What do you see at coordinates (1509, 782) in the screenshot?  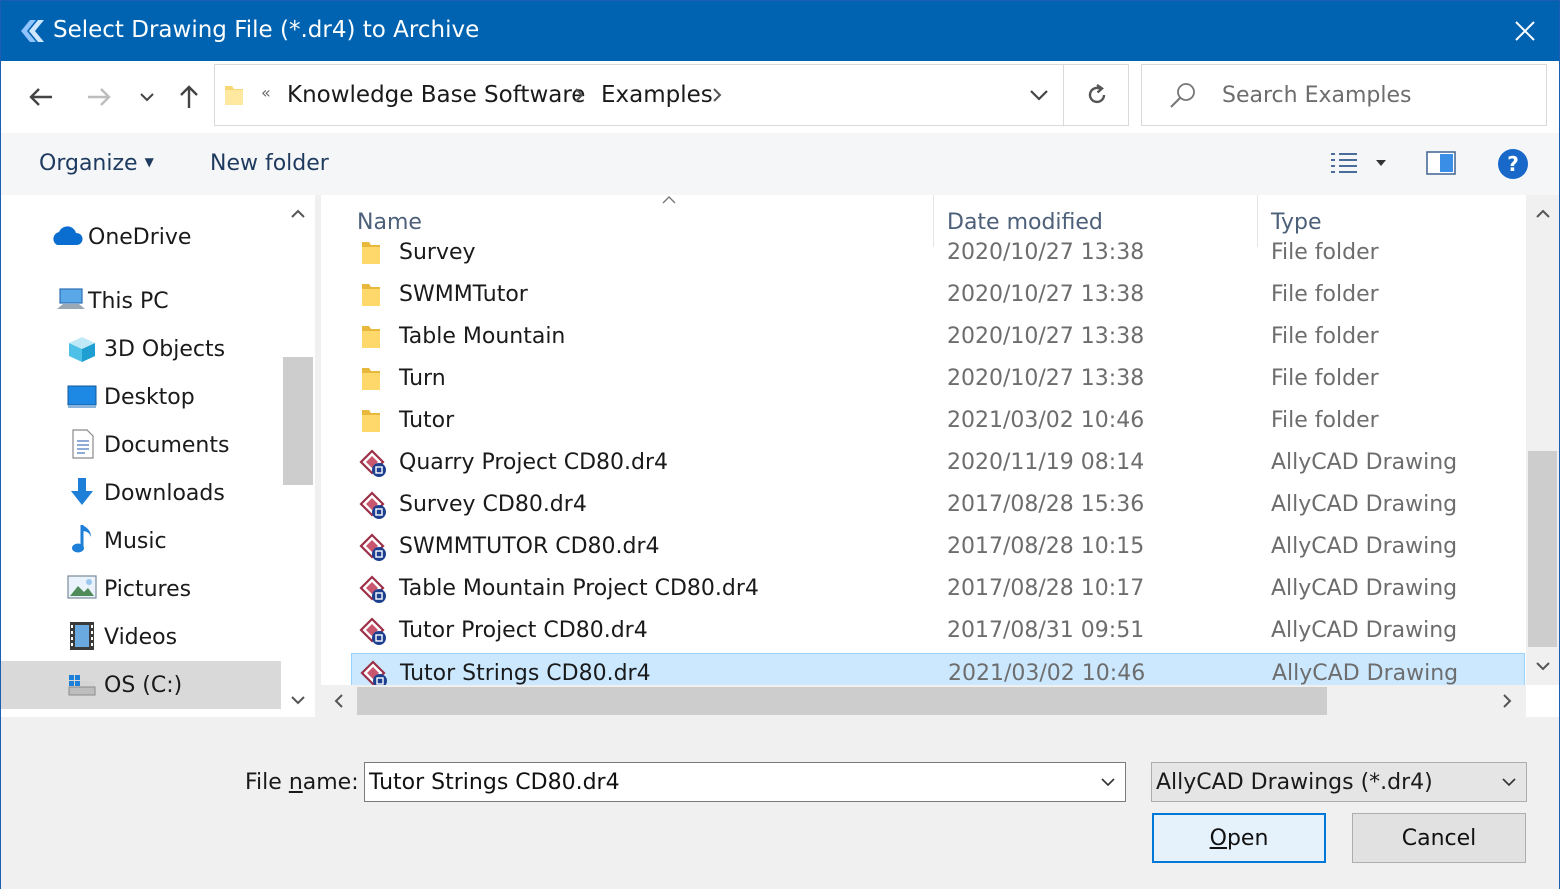 I see `file-type-dropdown-button` at bounding box center [1509, 782].